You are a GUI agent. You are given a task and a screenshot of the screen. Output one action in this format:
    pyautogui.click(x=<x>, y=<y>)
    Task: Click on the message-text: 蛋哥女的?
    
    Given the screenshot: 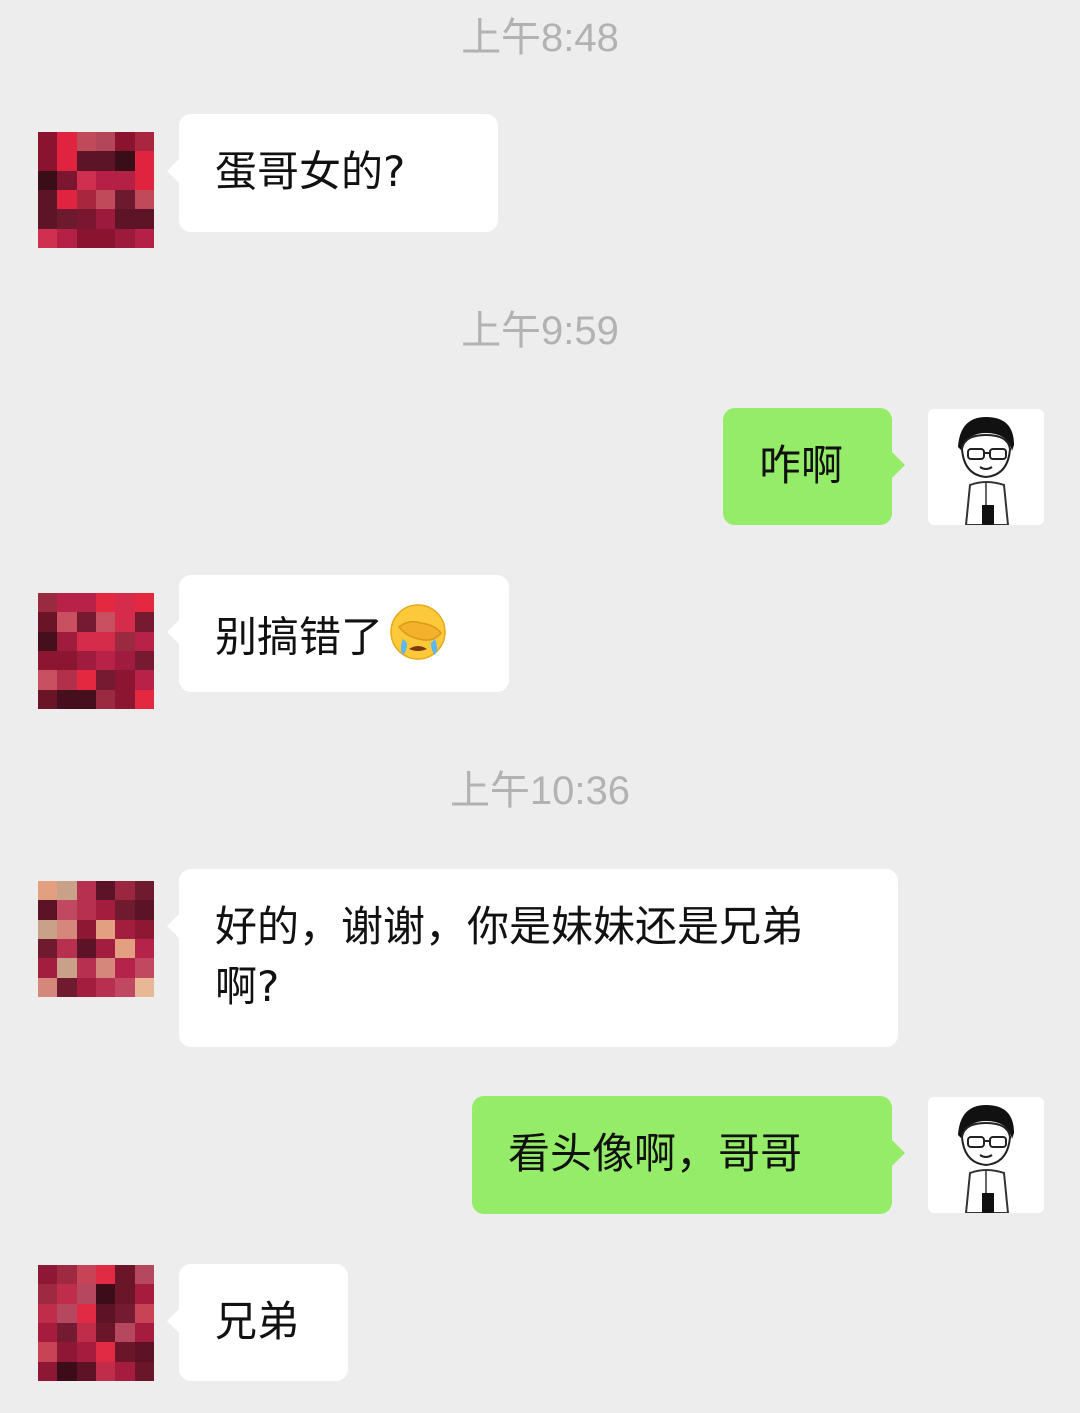 What is the action you would take?
    pyautogui.click(x=310, y=171)
    